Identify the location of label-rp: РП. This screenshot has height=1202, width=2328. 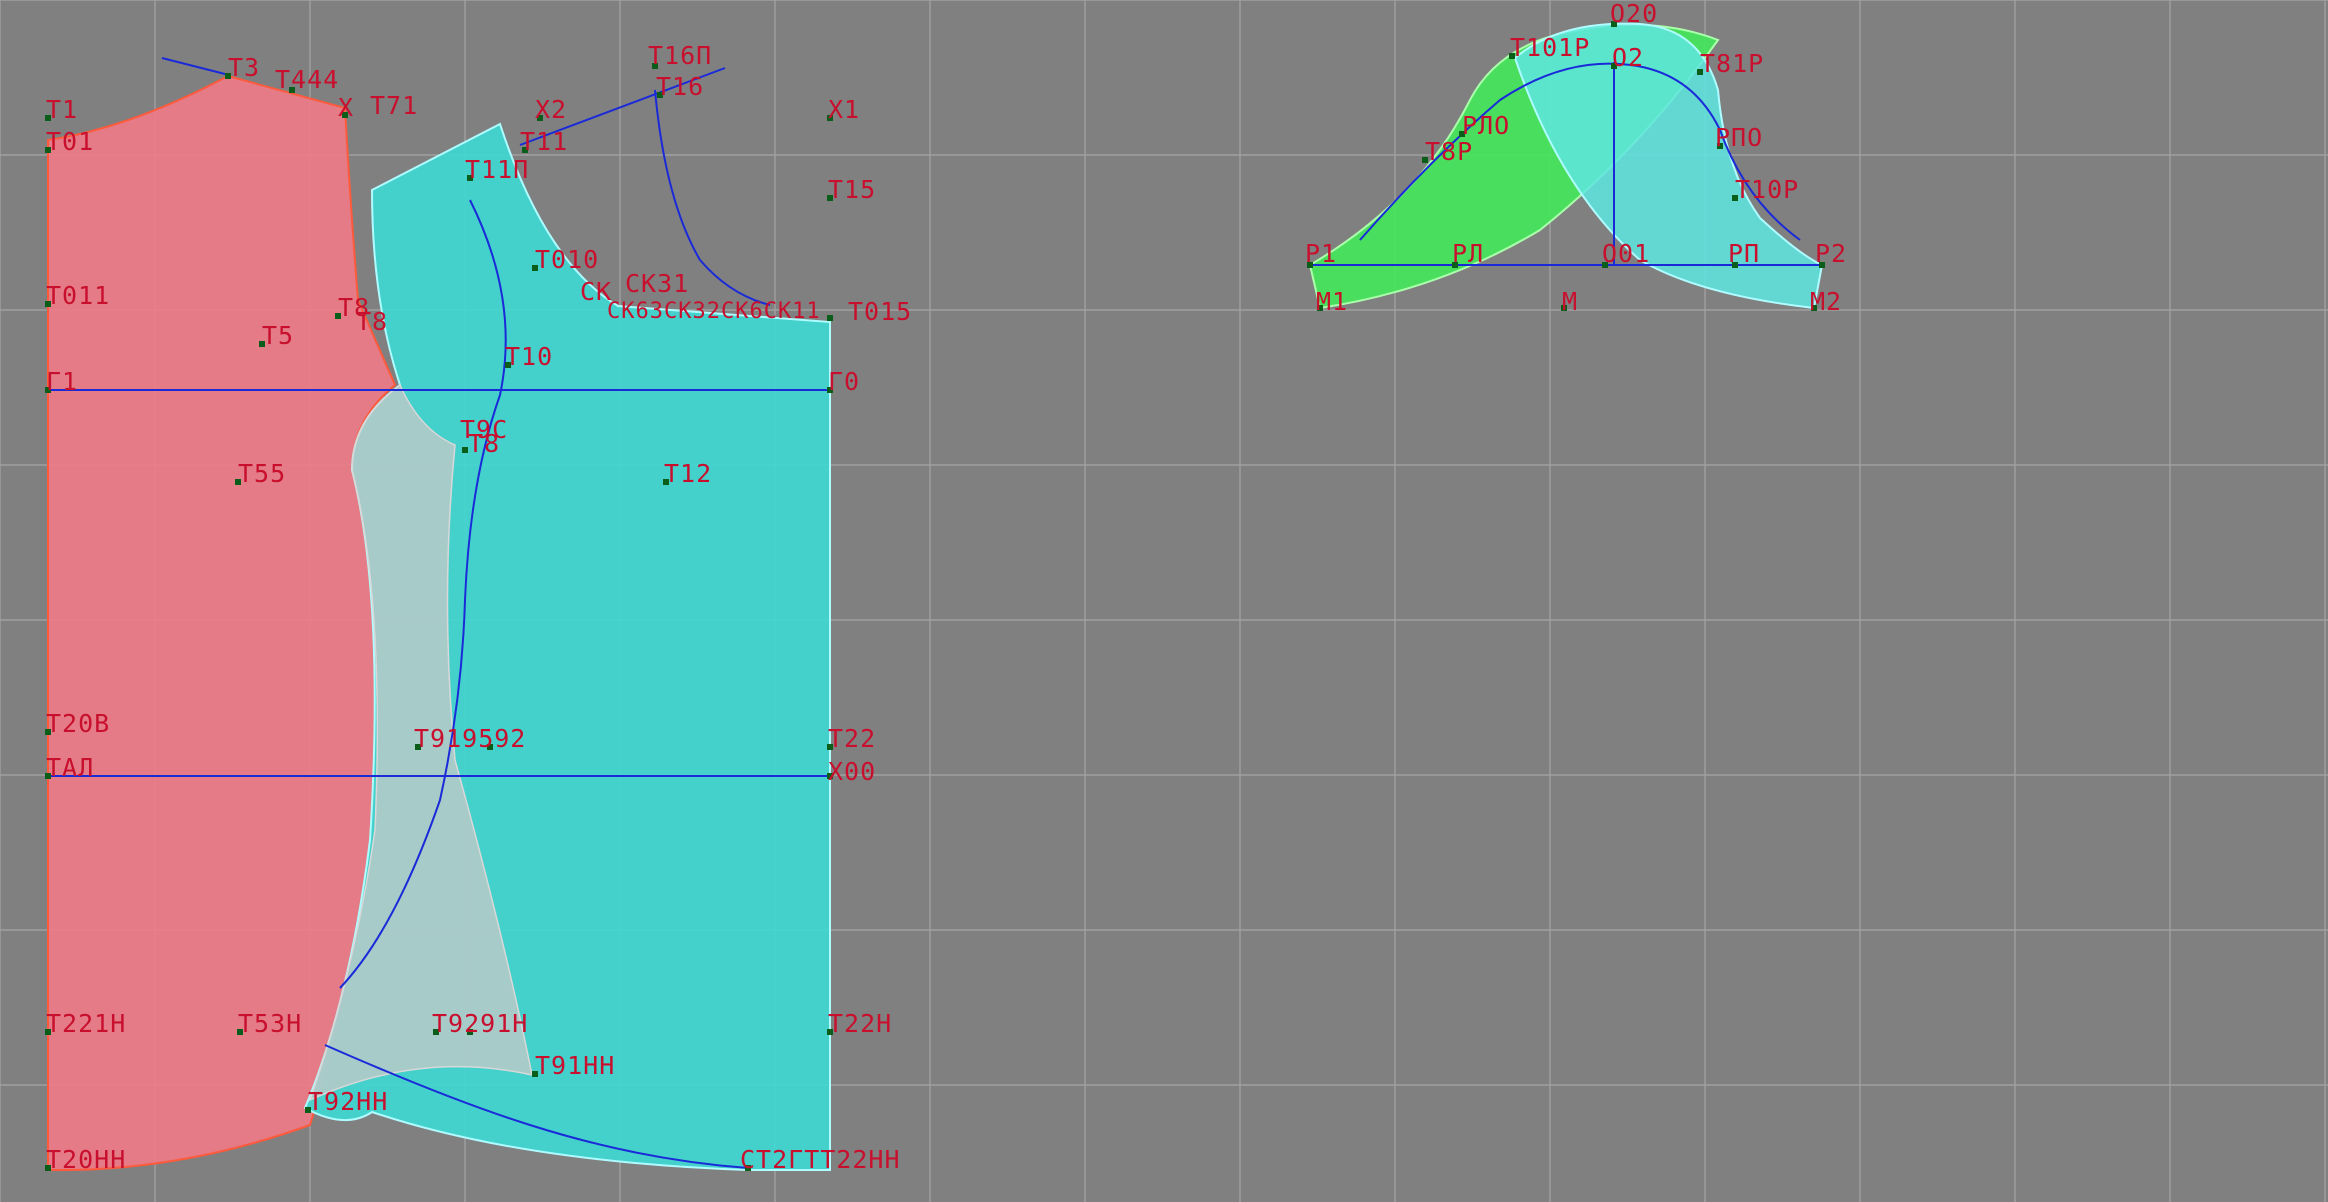
(1744, 253).